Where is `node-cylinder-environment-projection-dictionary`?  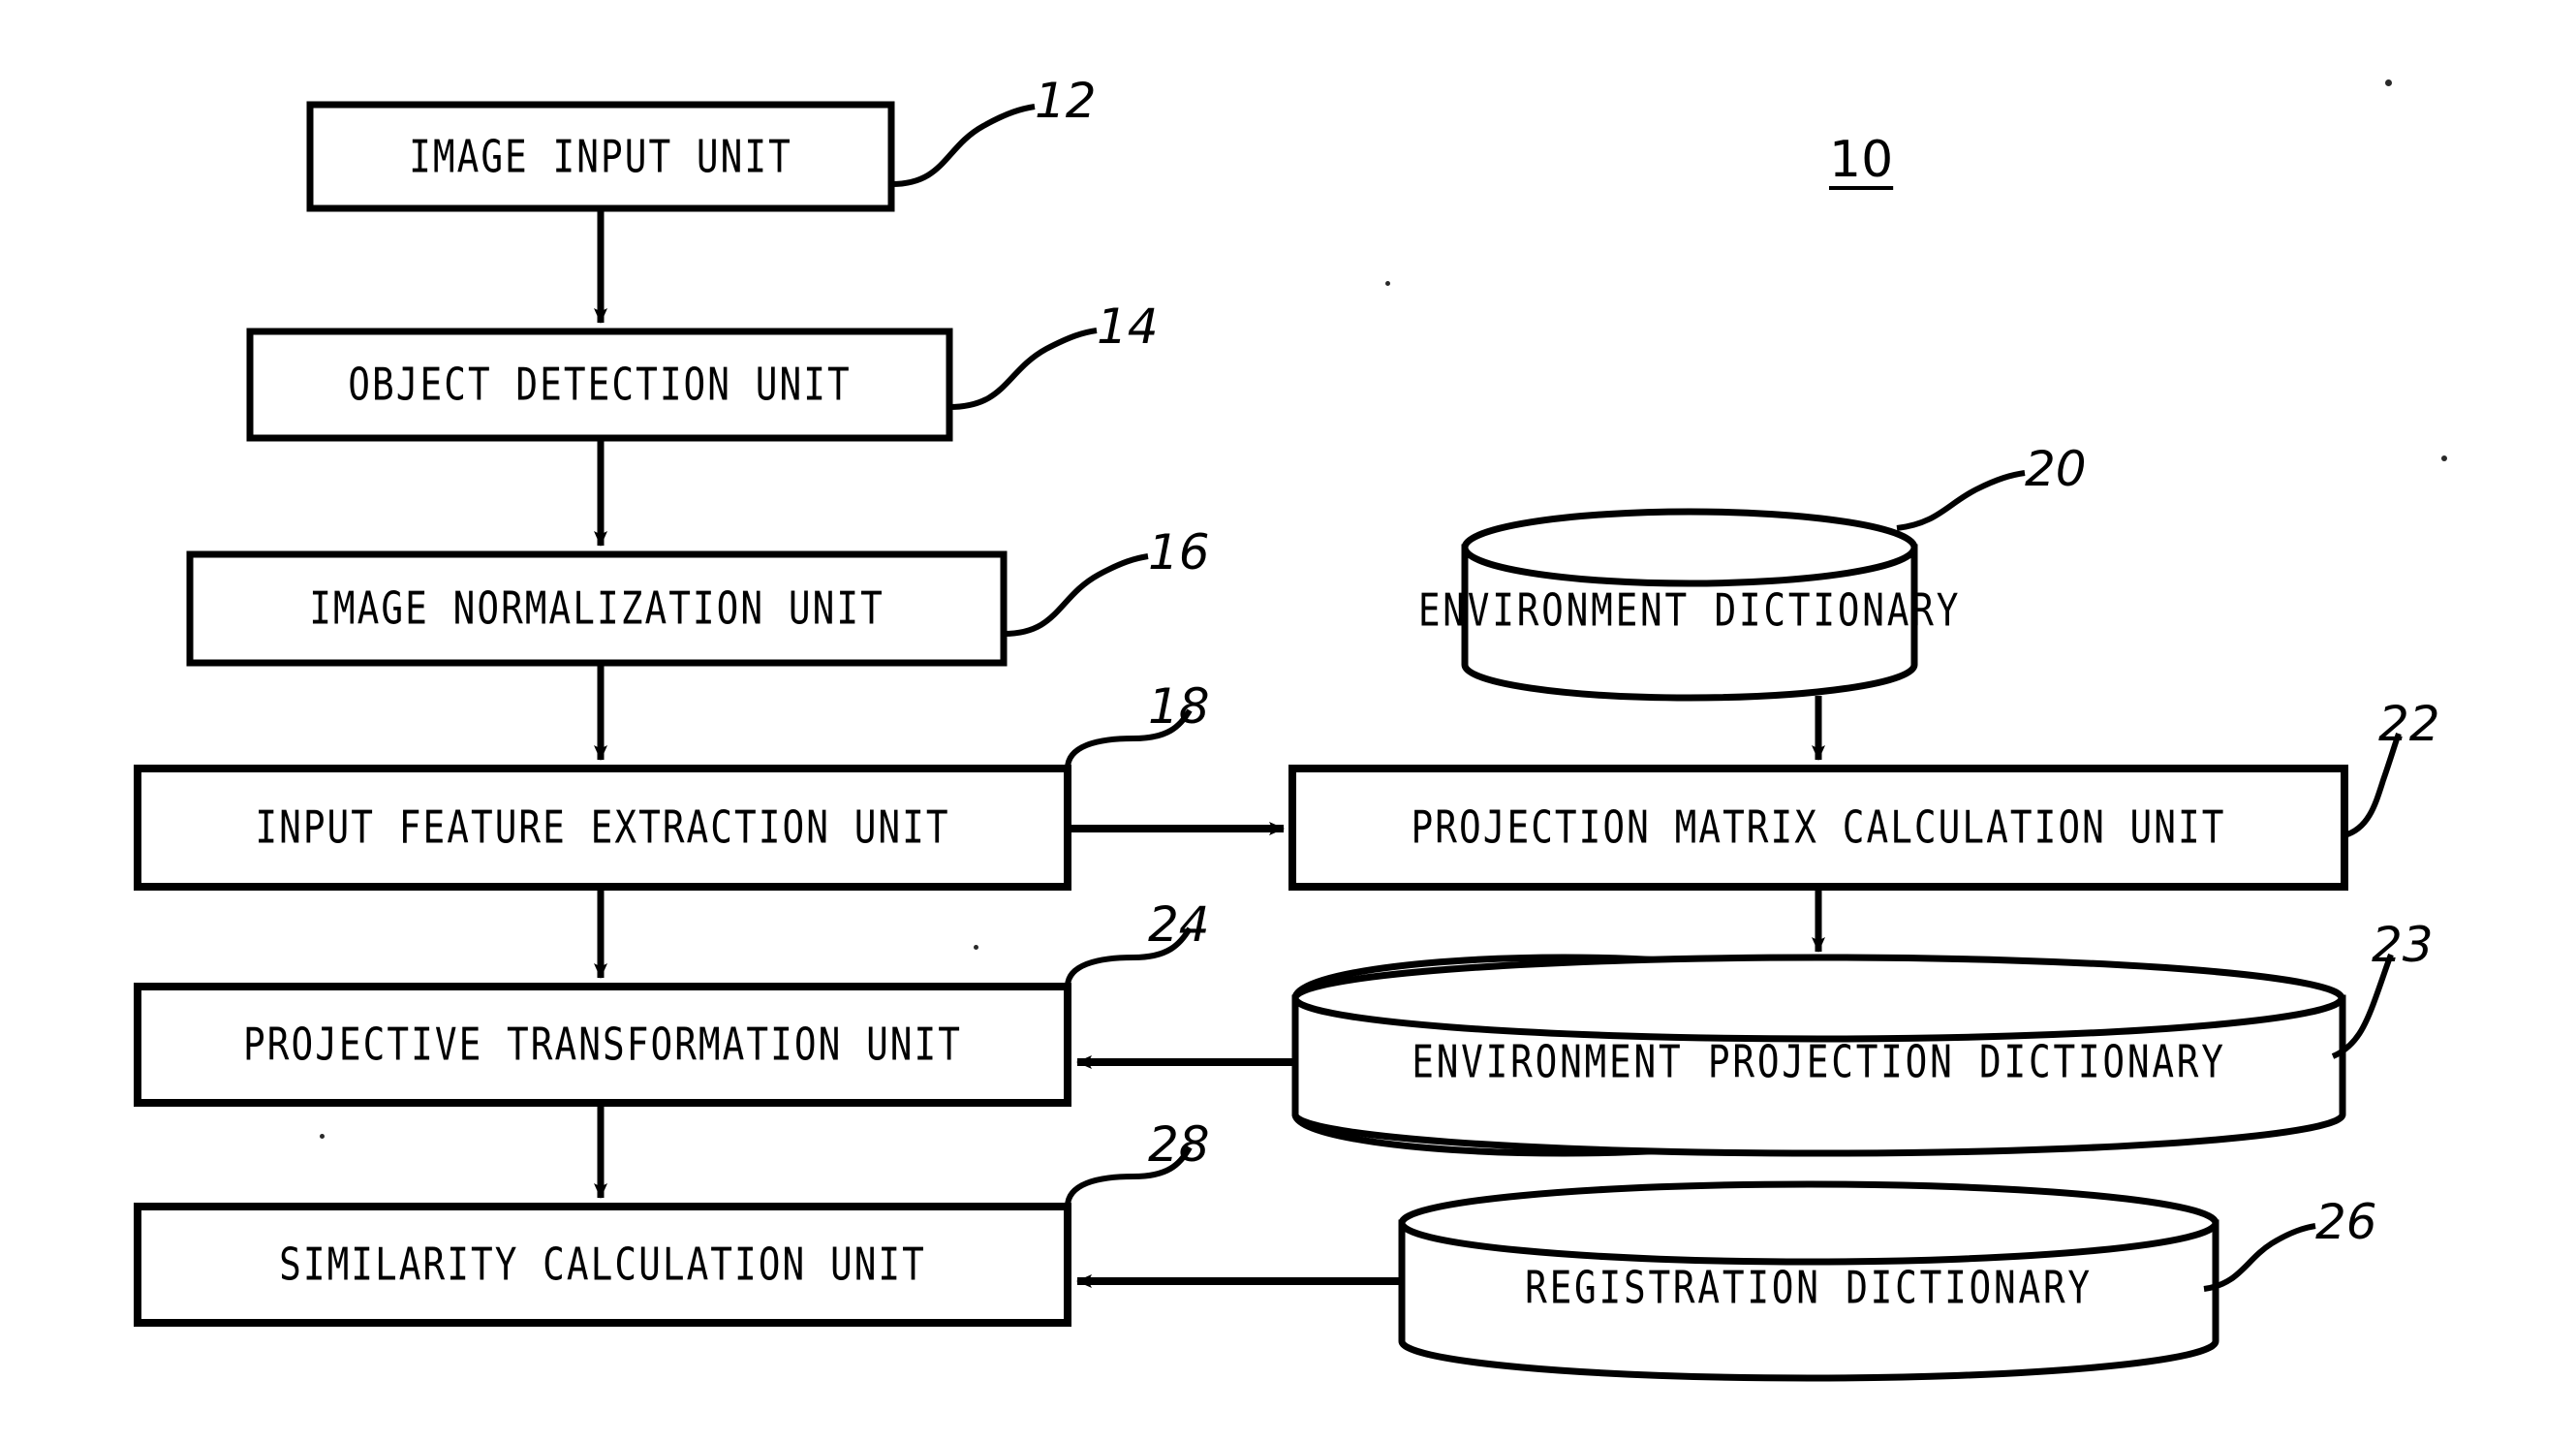 node-cylinder-environment-projection-dictionary is located at coordinates (1818, 1055).